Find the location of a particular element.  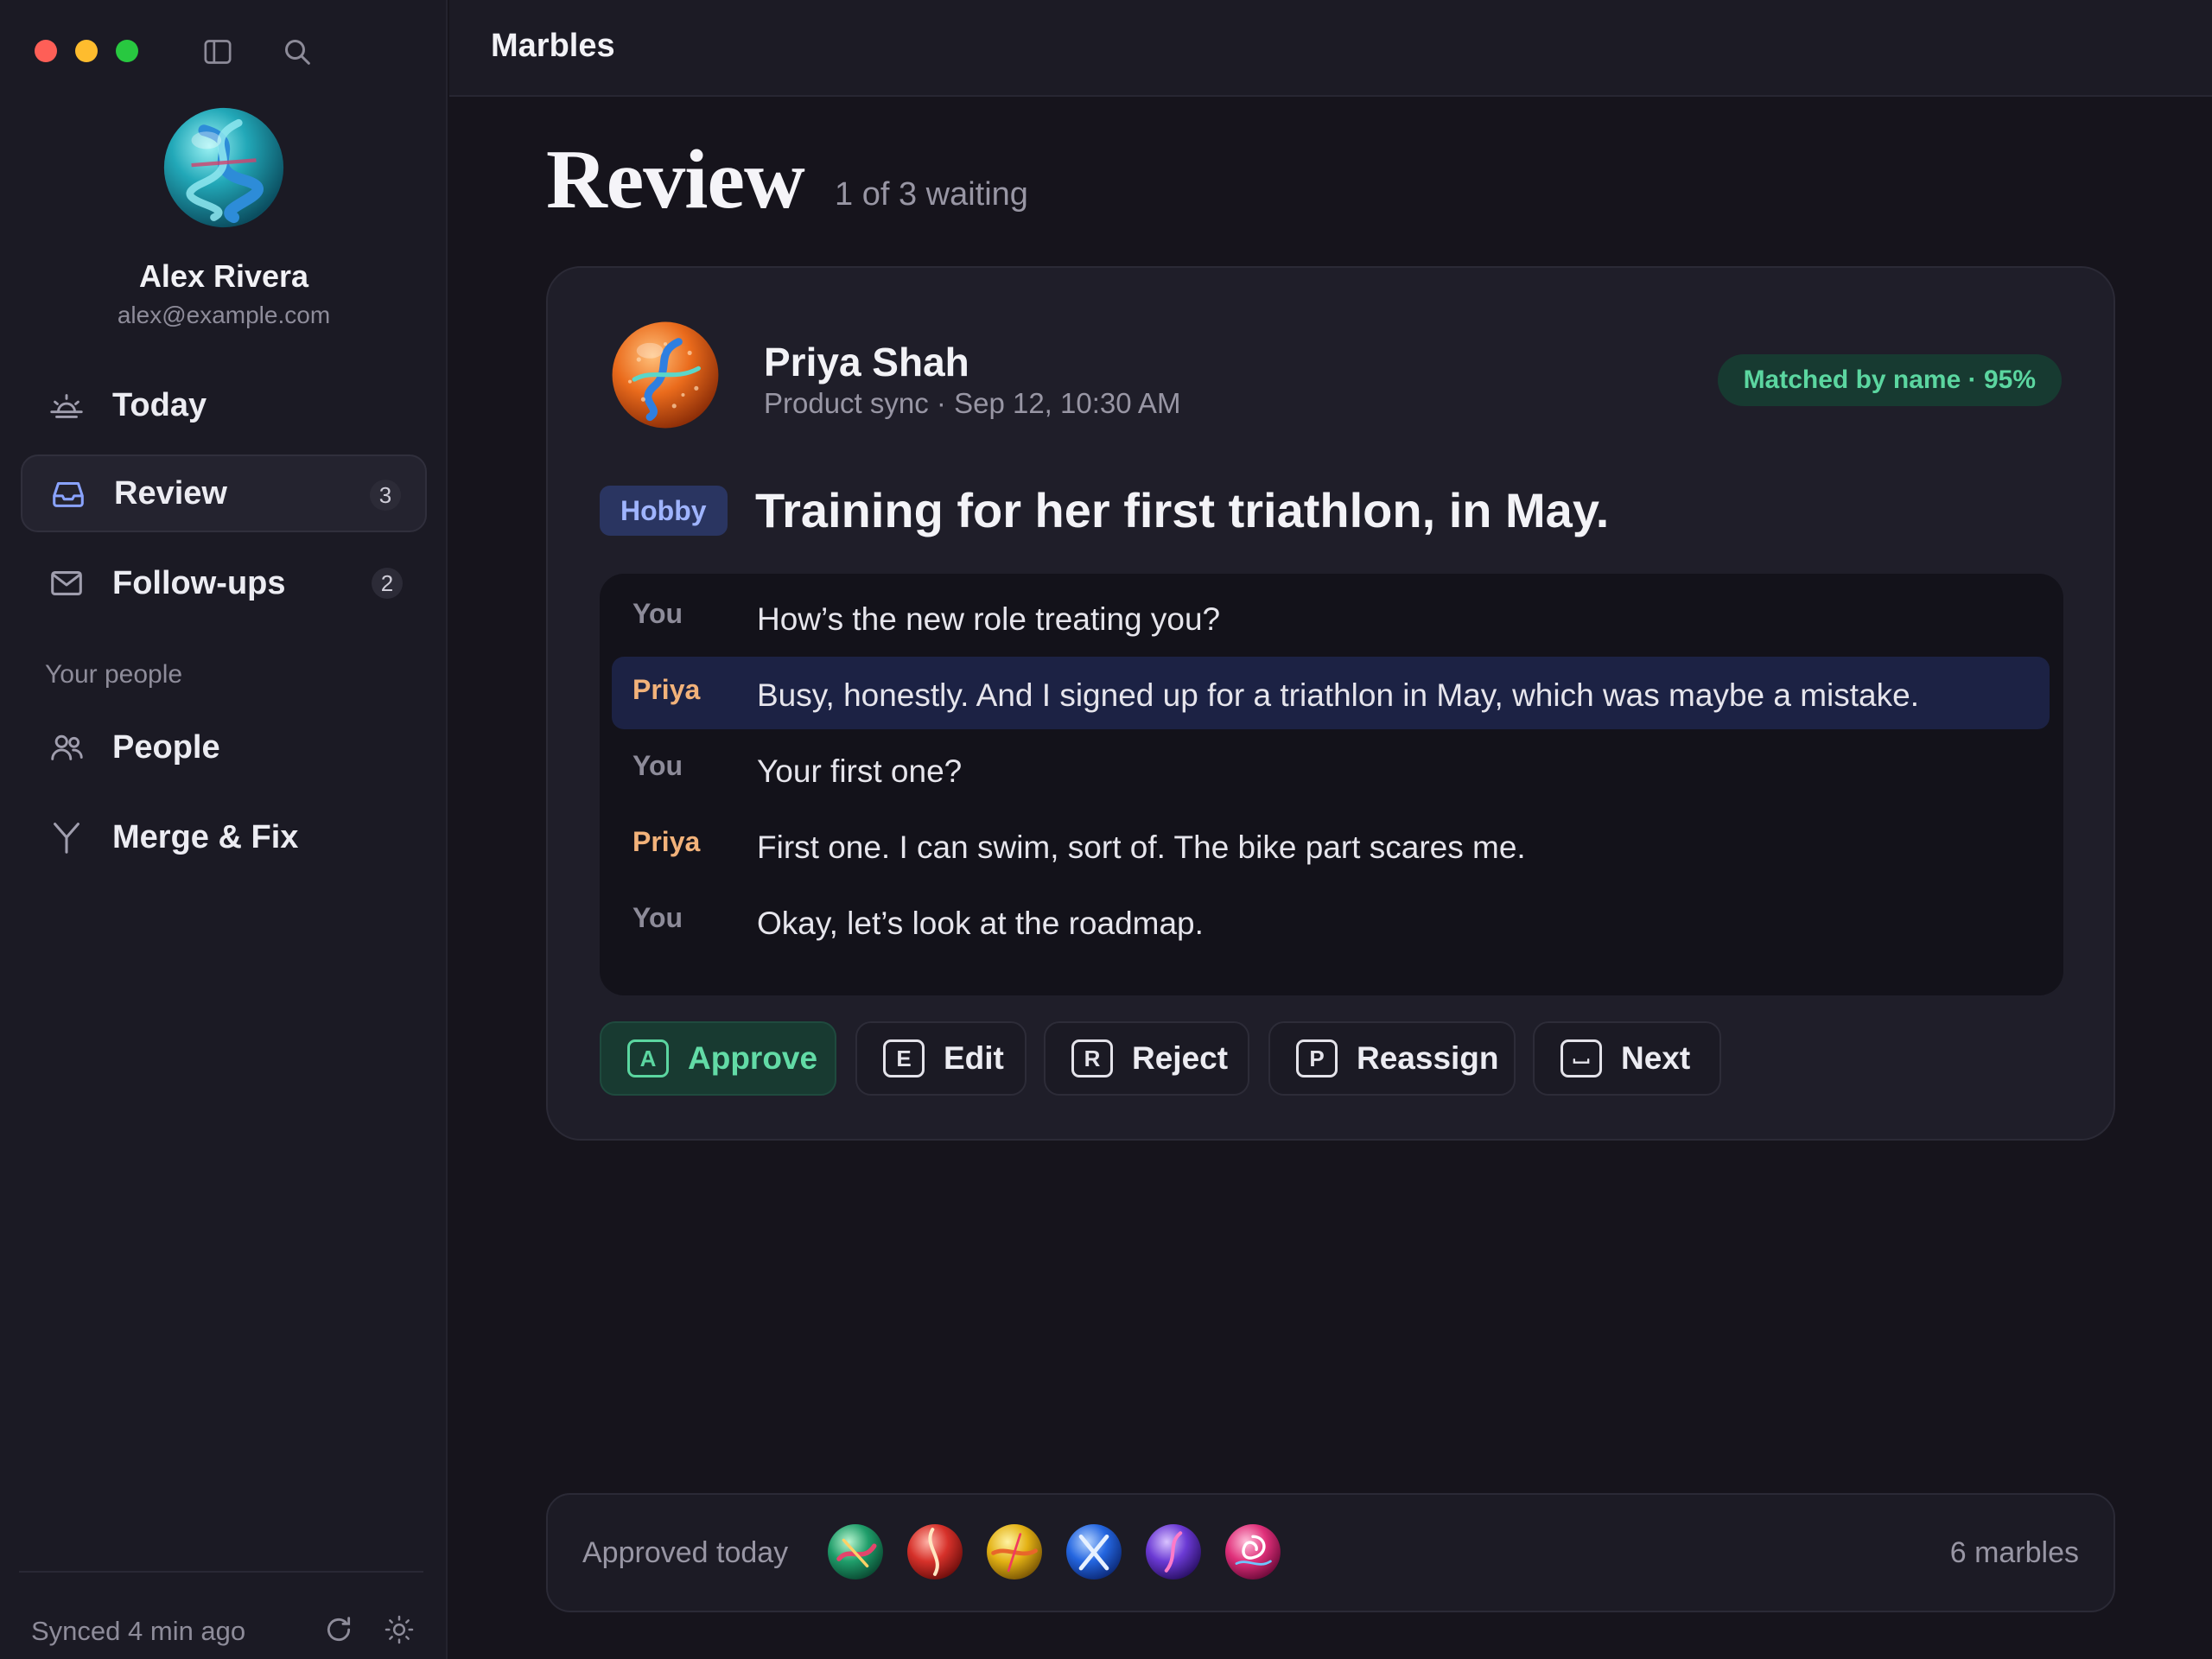

approve-button: A Approve is located at coordinates (718, 1058).